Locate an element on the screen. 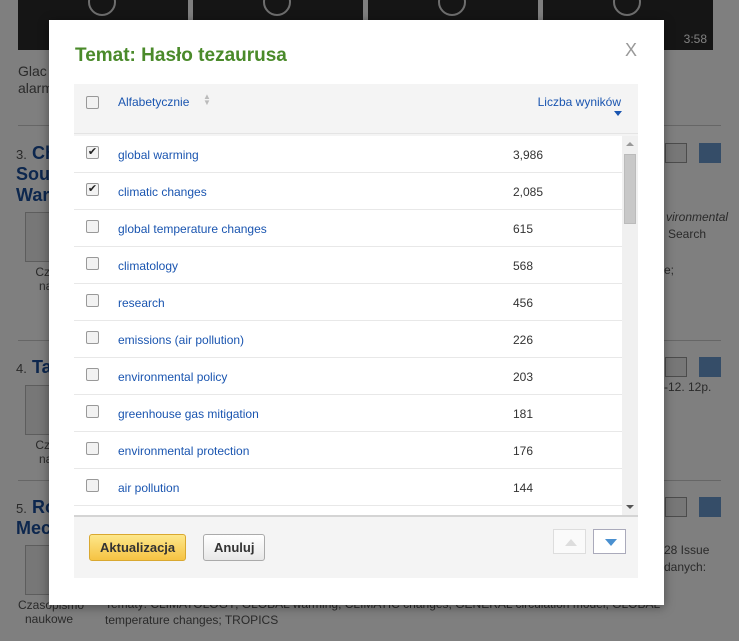 Image resolution: width=739 pixels, height=641 pixels. facet-row: global temperature changes 615 is located at coordinates (348, 228).